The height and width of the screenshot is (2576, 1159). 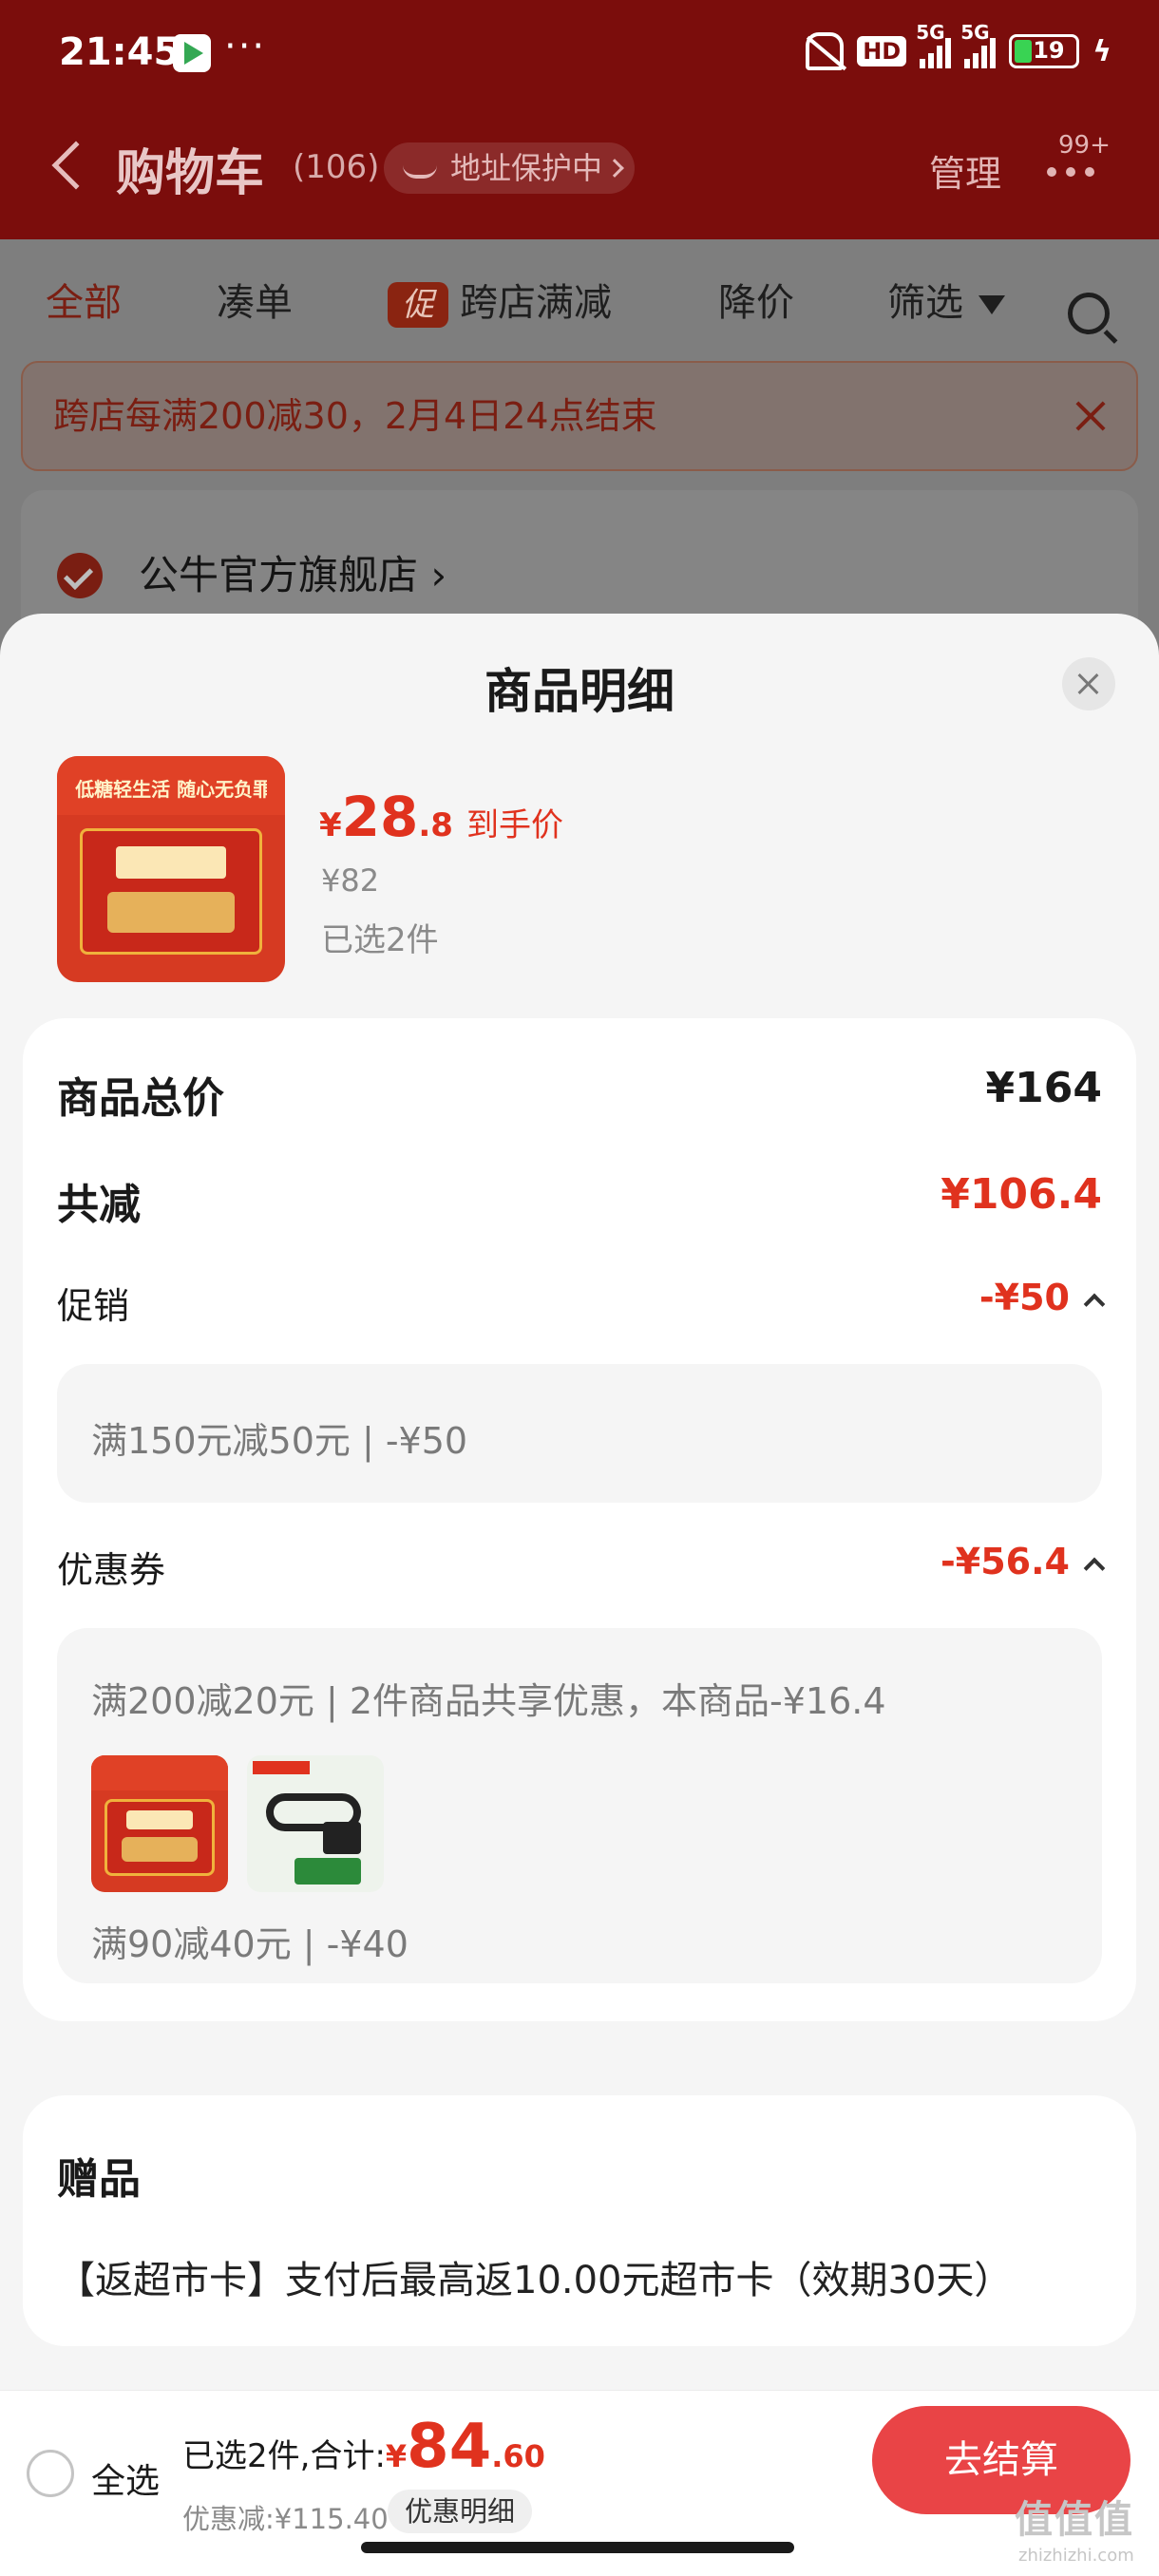 What do you see at coordinates (1043, 1088) in the screenshot?
I see `total-price-value: ¥164` at bounding box center [1043, 1088].